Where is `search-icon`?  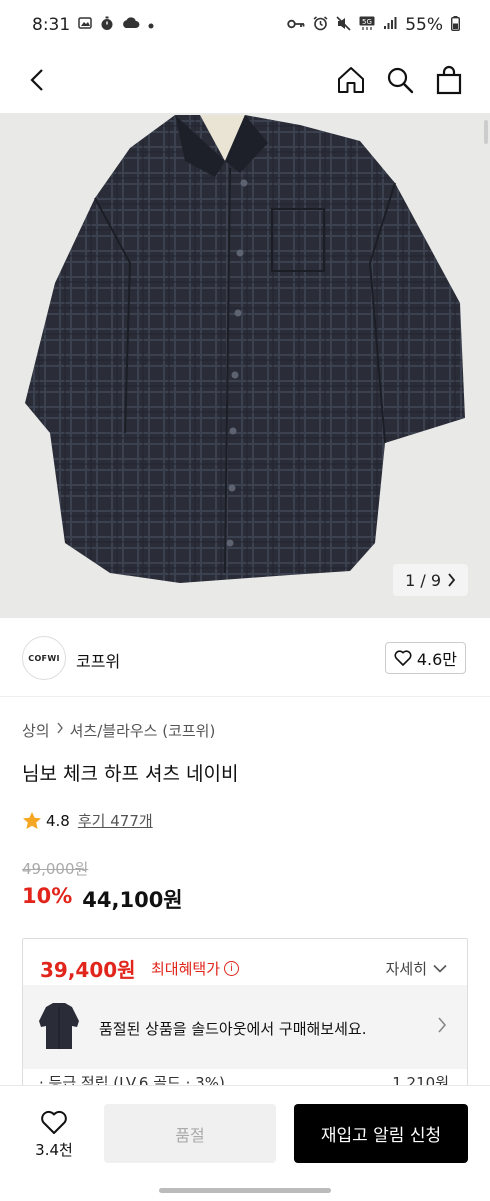
search-icon is located at coordinates (400, 80).